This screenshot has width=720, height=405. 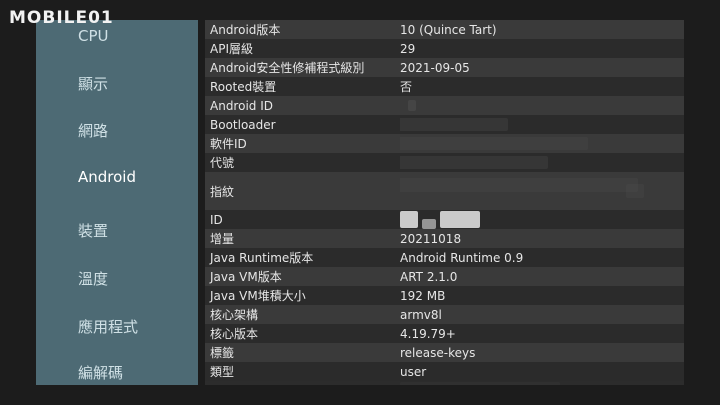 What do you see at coordinates (100, 372) in the screenshot?
I see `sidebar-item-codecs: 編解碼` at bounding box center [100, 372].